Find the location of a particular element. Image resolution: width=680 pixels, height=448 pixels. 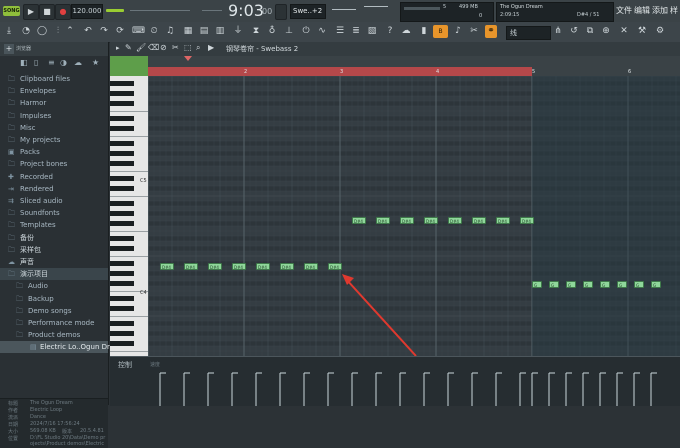

all-icon: ◧ is located at coordinates (24, 62).